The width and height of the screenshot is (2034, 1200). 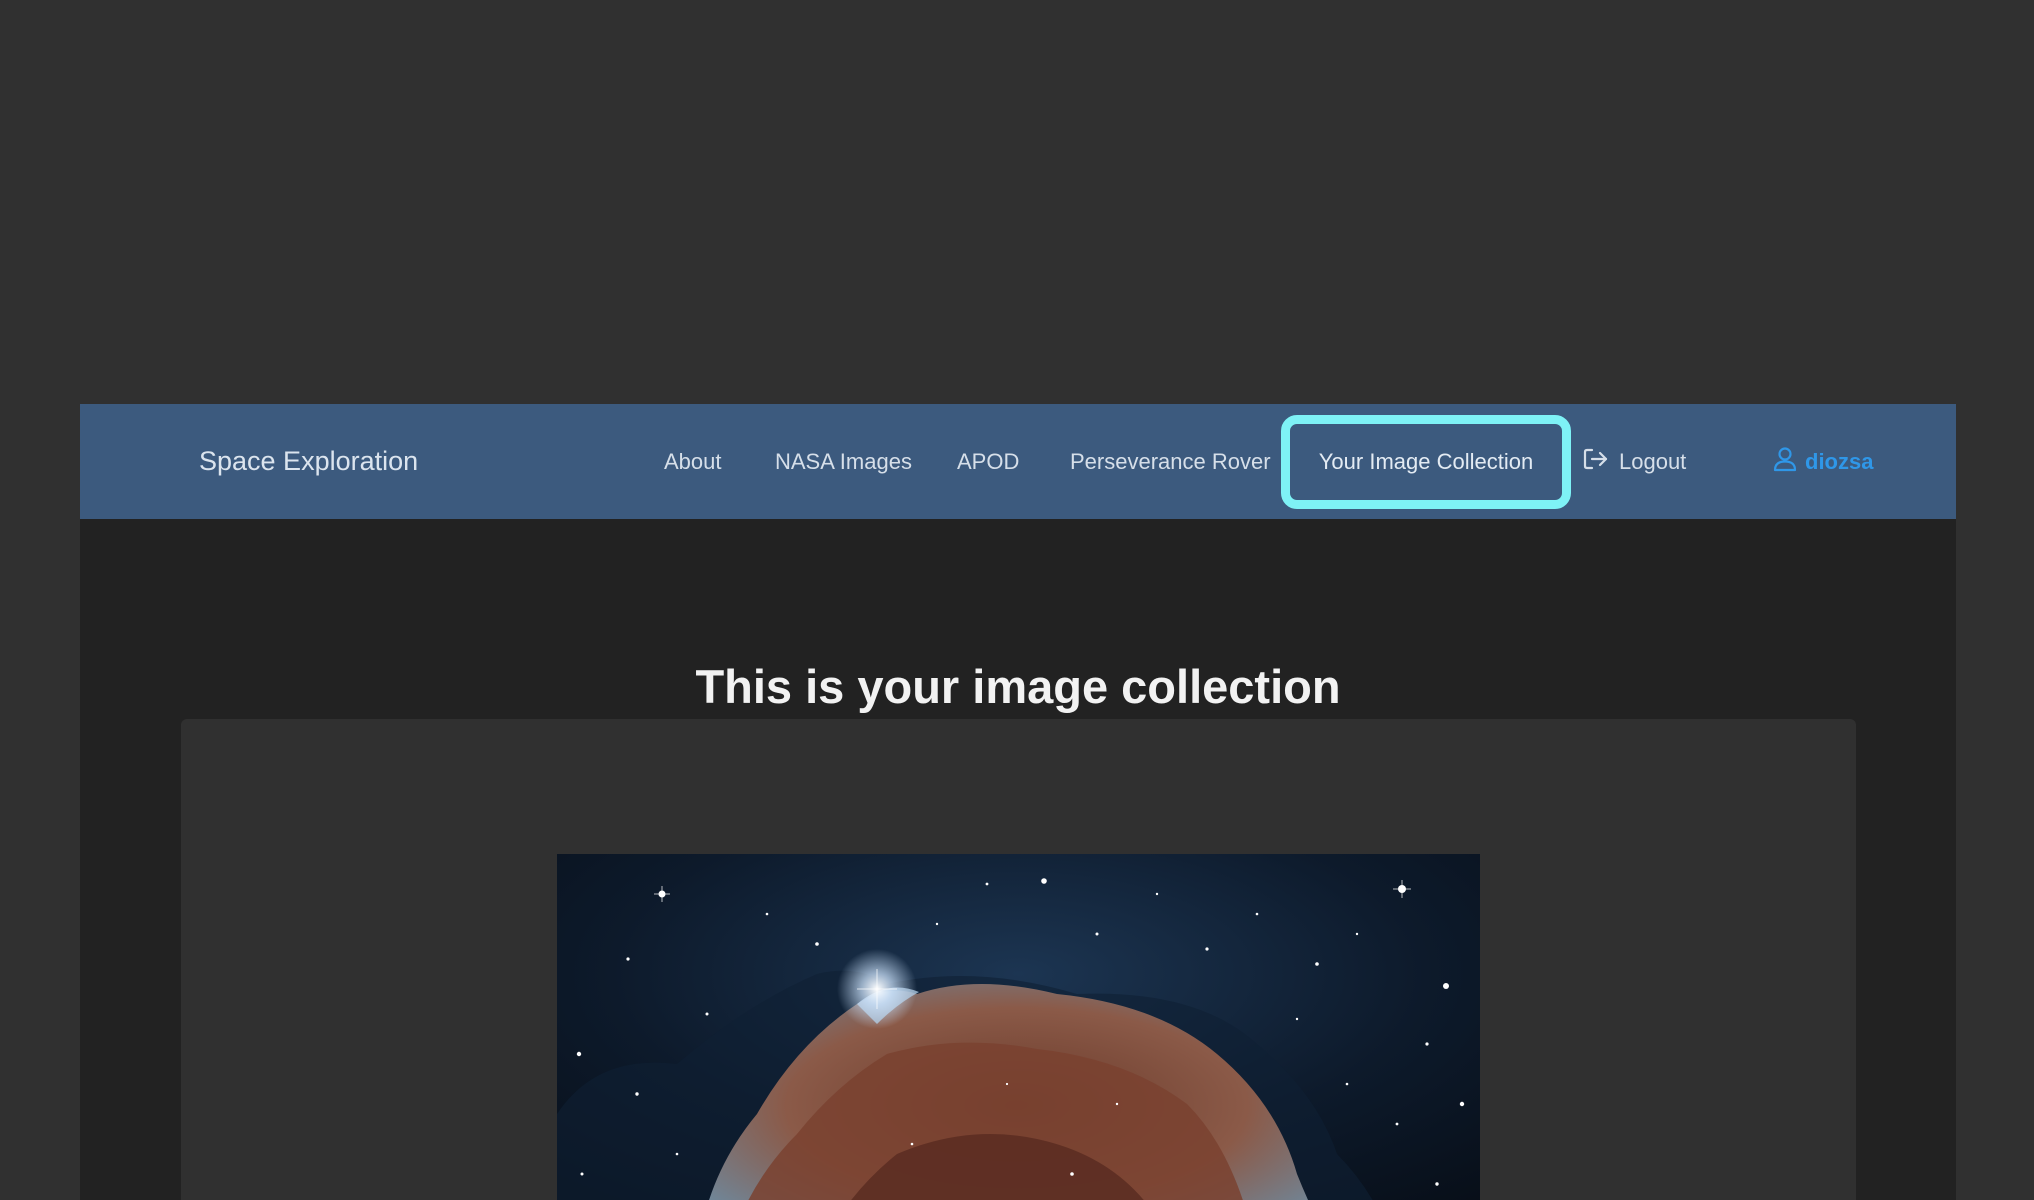 What do you see at coordinates (1653, 461) in the screenshot?
I see `logout-label: Logout` at bounding box center [1653, 461].